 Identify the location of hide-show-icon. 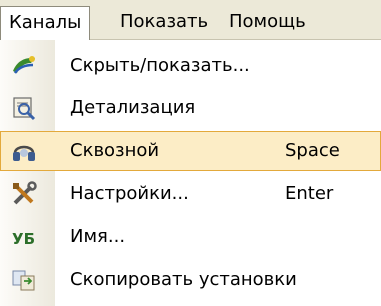
(24, 66).